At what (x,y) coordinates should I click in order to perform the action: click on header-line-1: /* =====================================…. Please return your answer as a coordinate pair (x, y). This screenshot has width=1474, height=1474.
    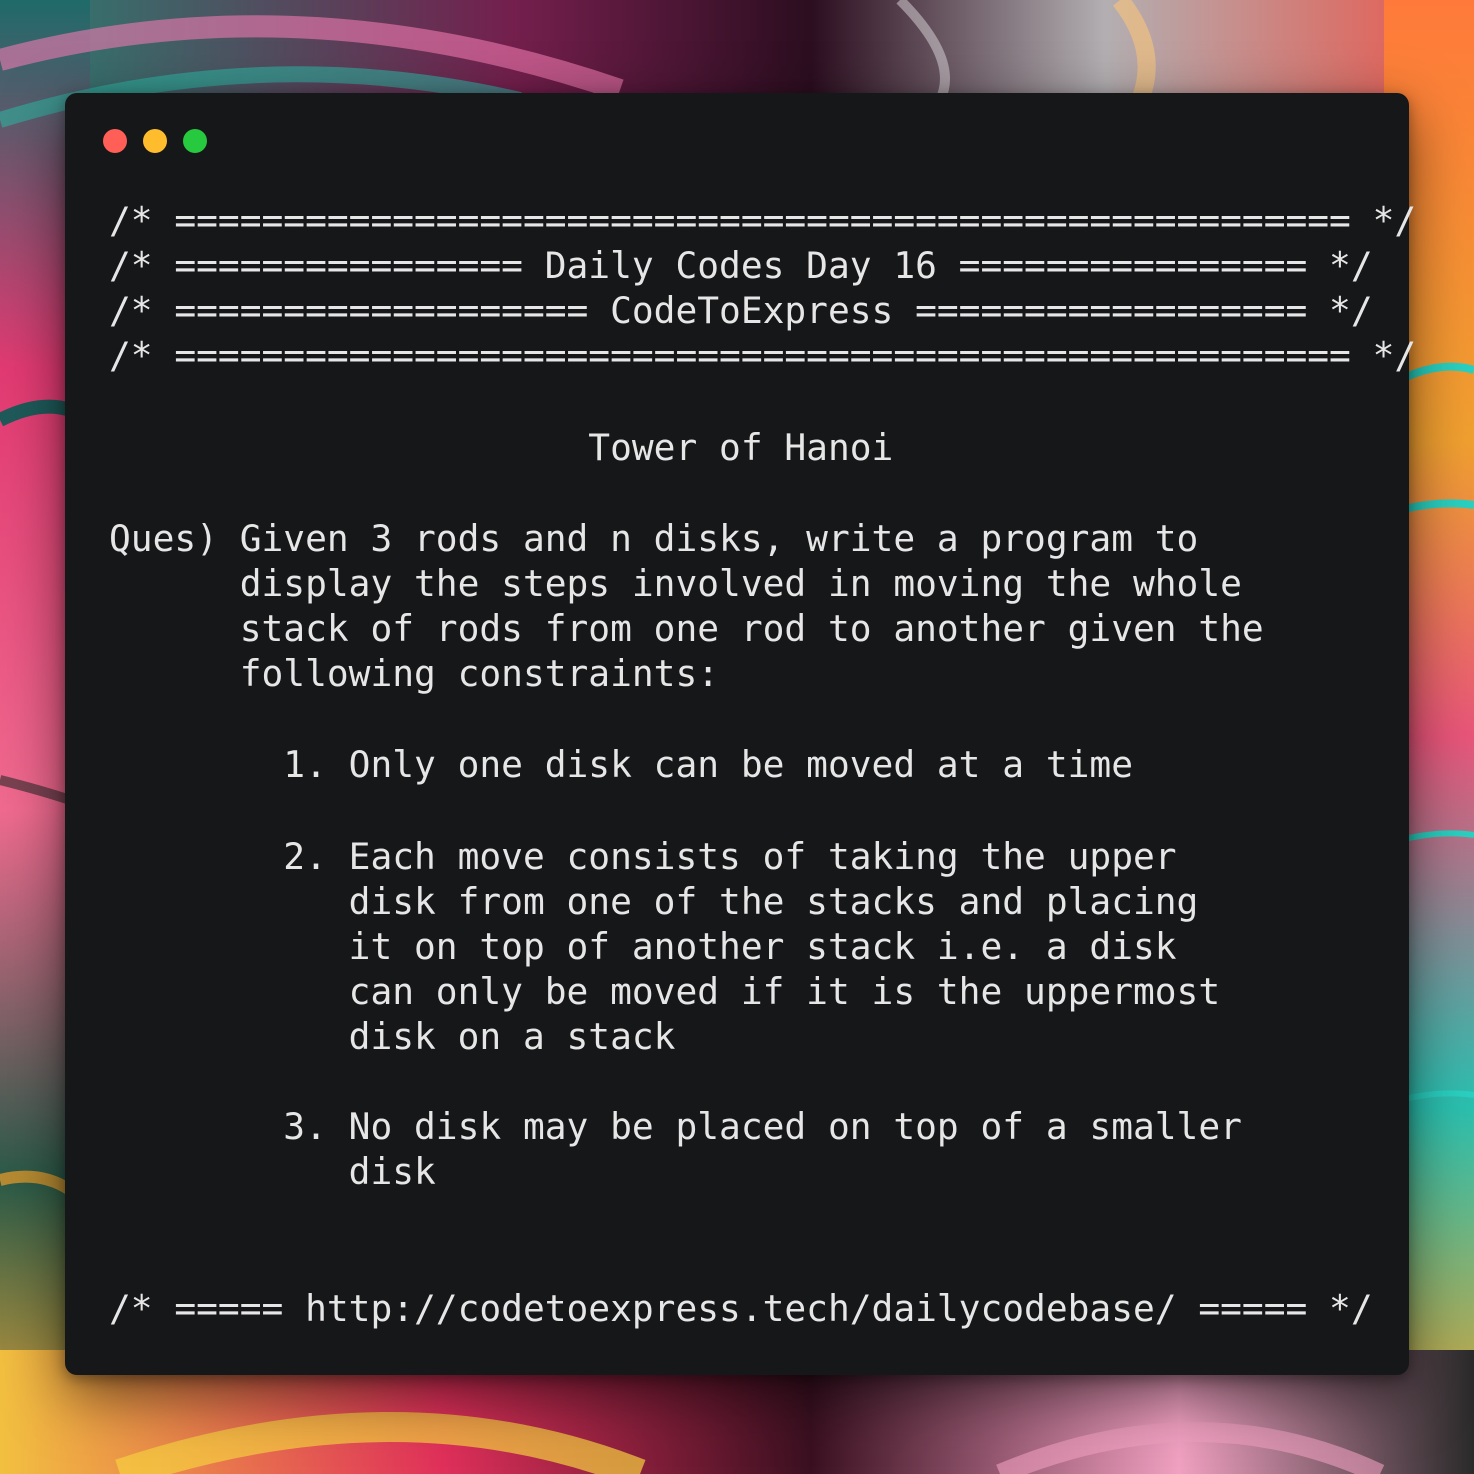
    Looking at the image, I should click on (763, 220).